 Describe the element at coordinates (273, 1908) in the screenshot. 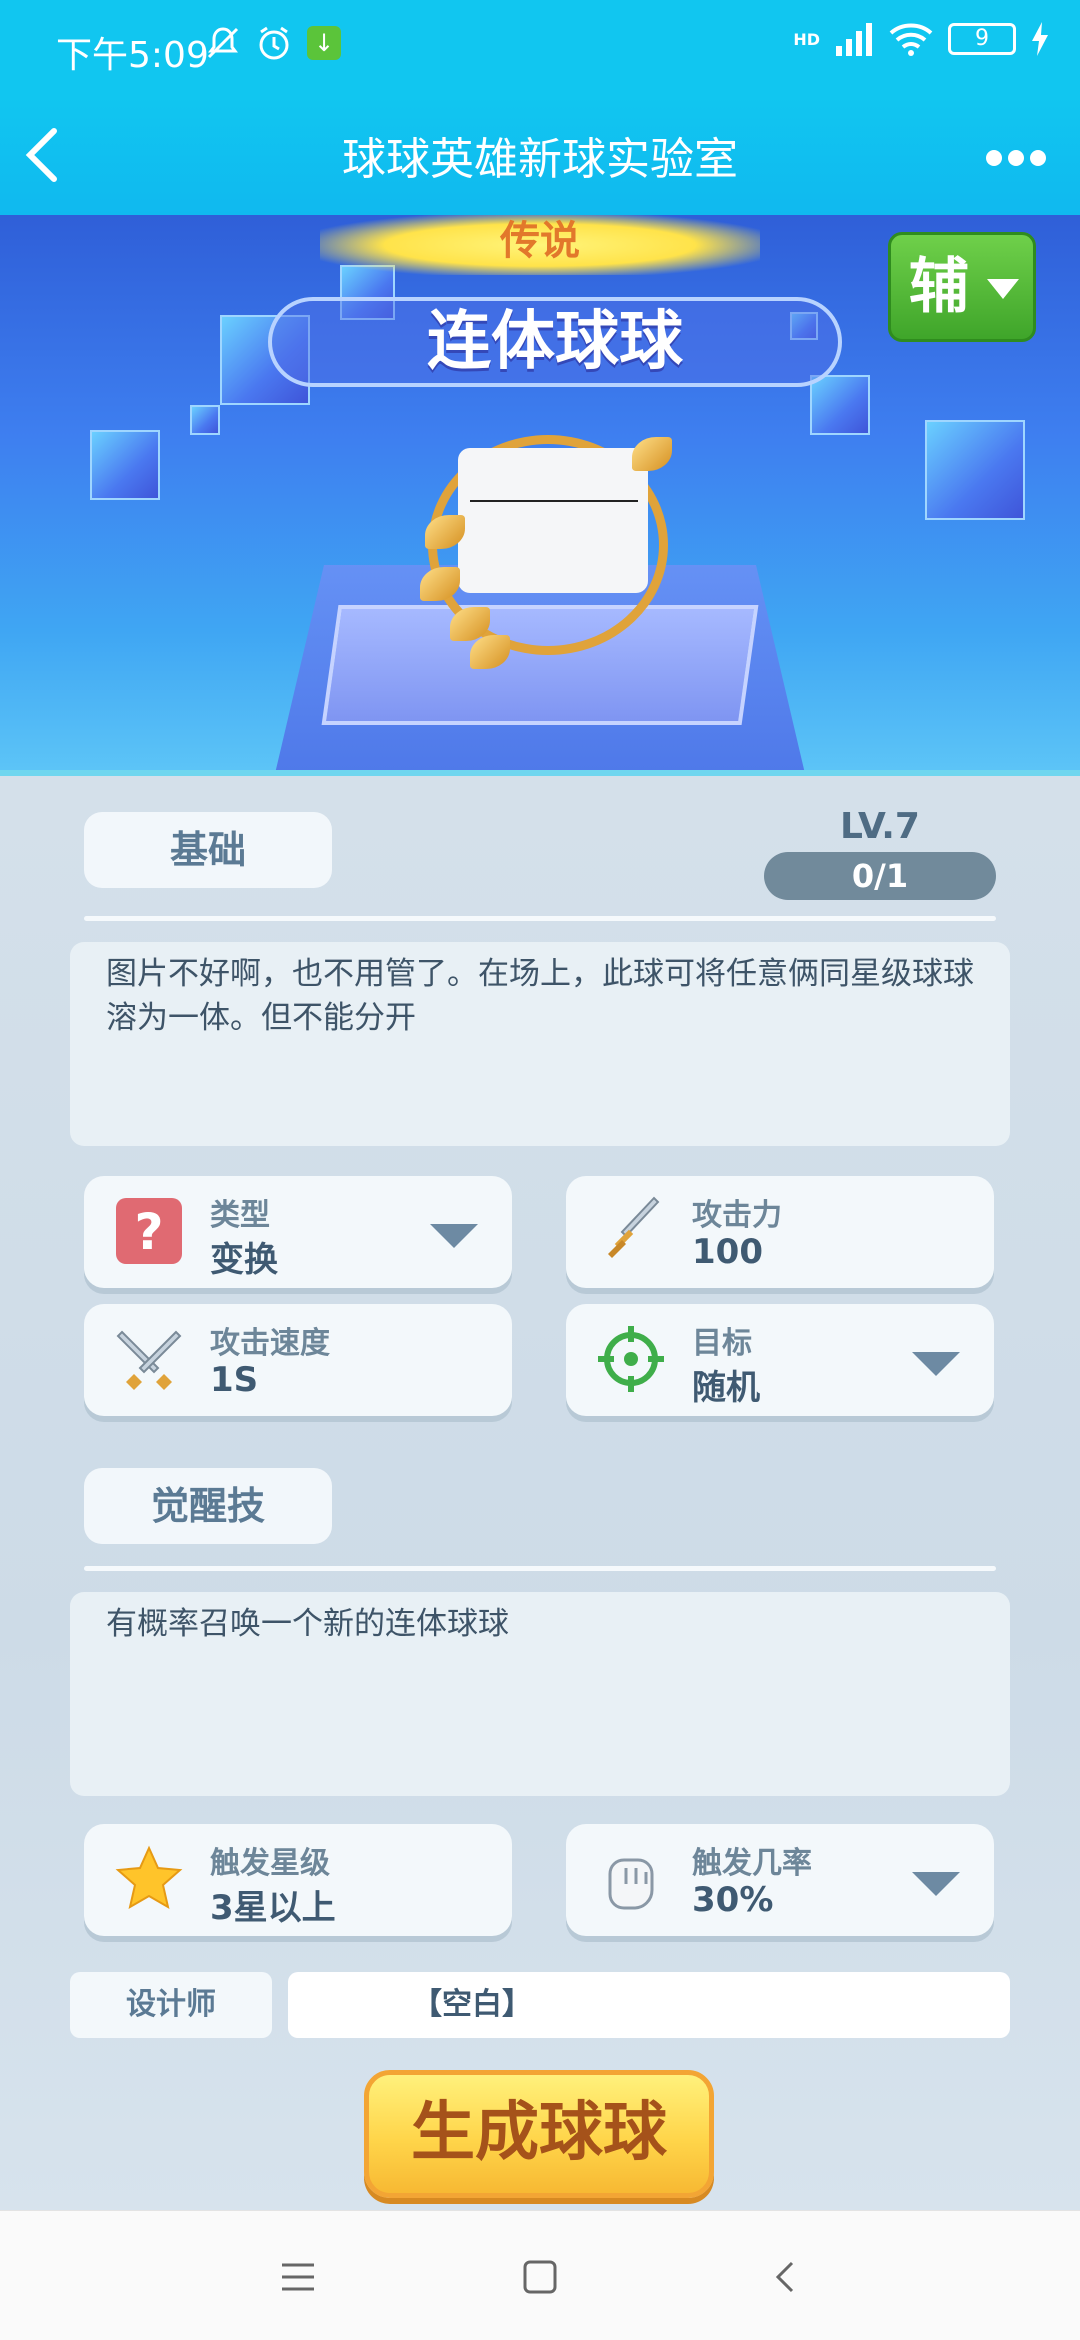

I see `trigger-star-value: 3星以上` at that location.